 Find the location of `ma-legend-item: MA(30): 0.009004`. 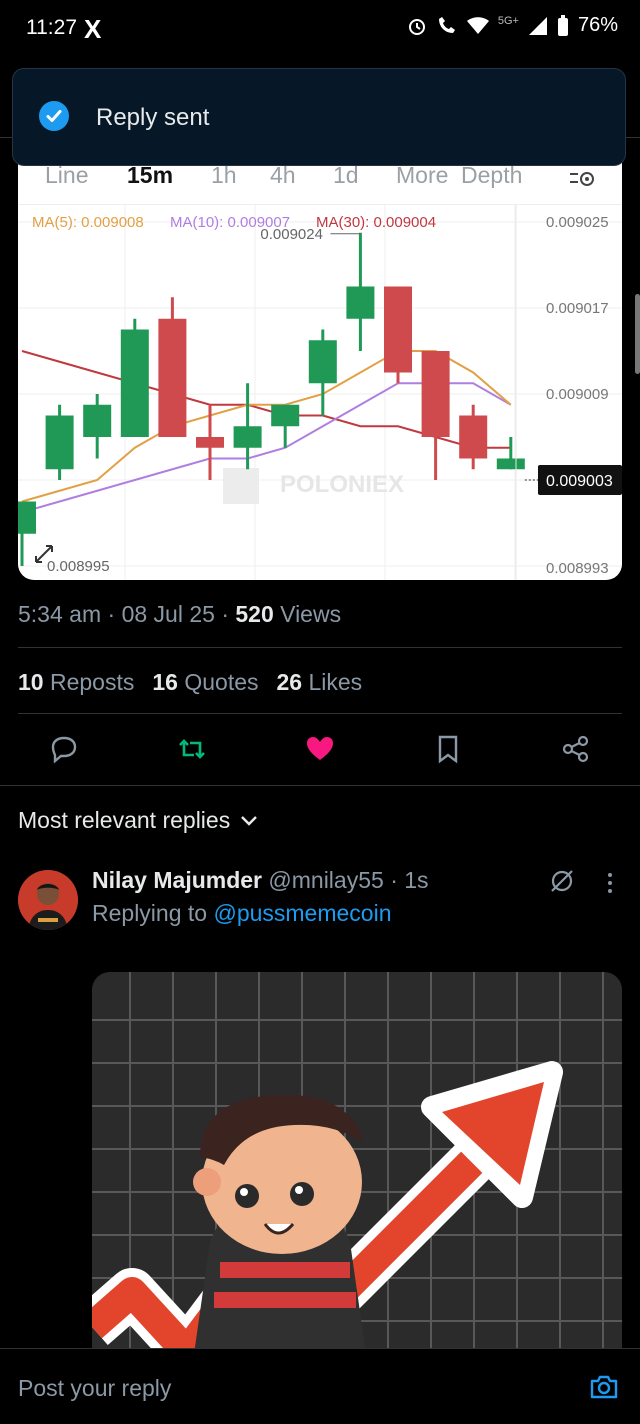

ma-legend-item: MA(30): 0.009004 is located at coordinates (376, 222).